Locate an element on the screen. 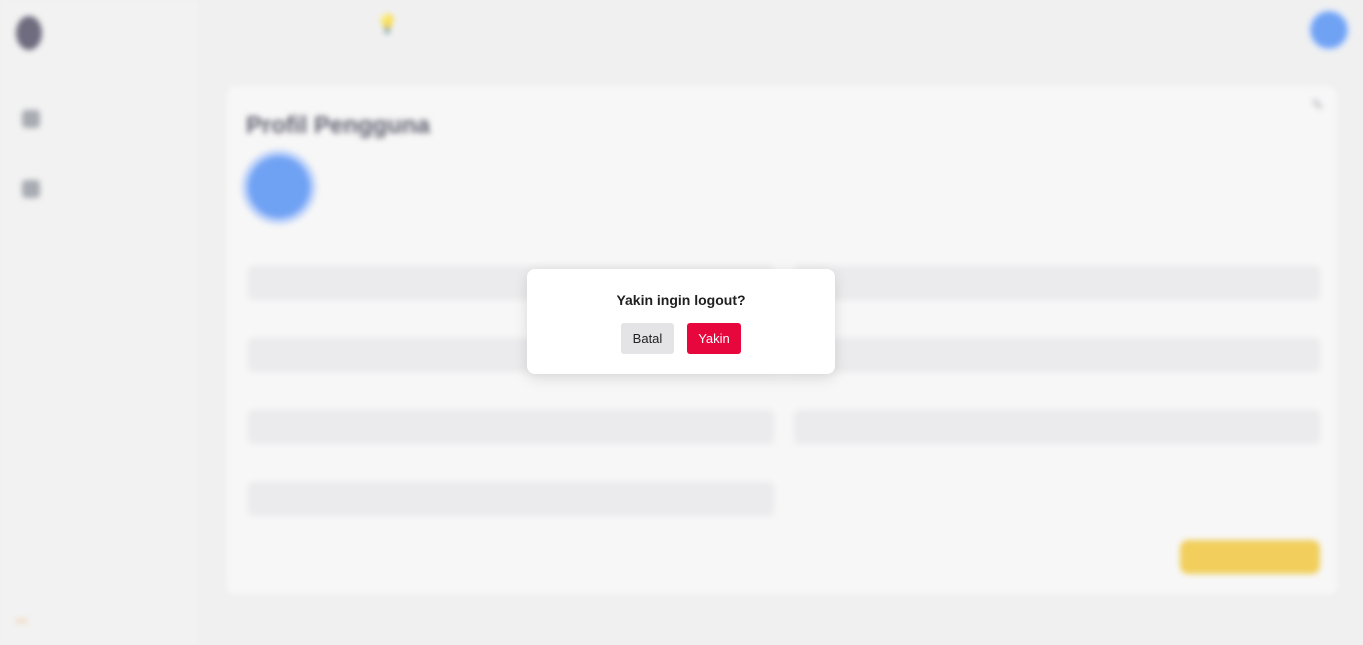 Image resolution: width=1363 pixels, height=645 pixels. edit-icon: ✎ is located at coordinates (1317, 105).